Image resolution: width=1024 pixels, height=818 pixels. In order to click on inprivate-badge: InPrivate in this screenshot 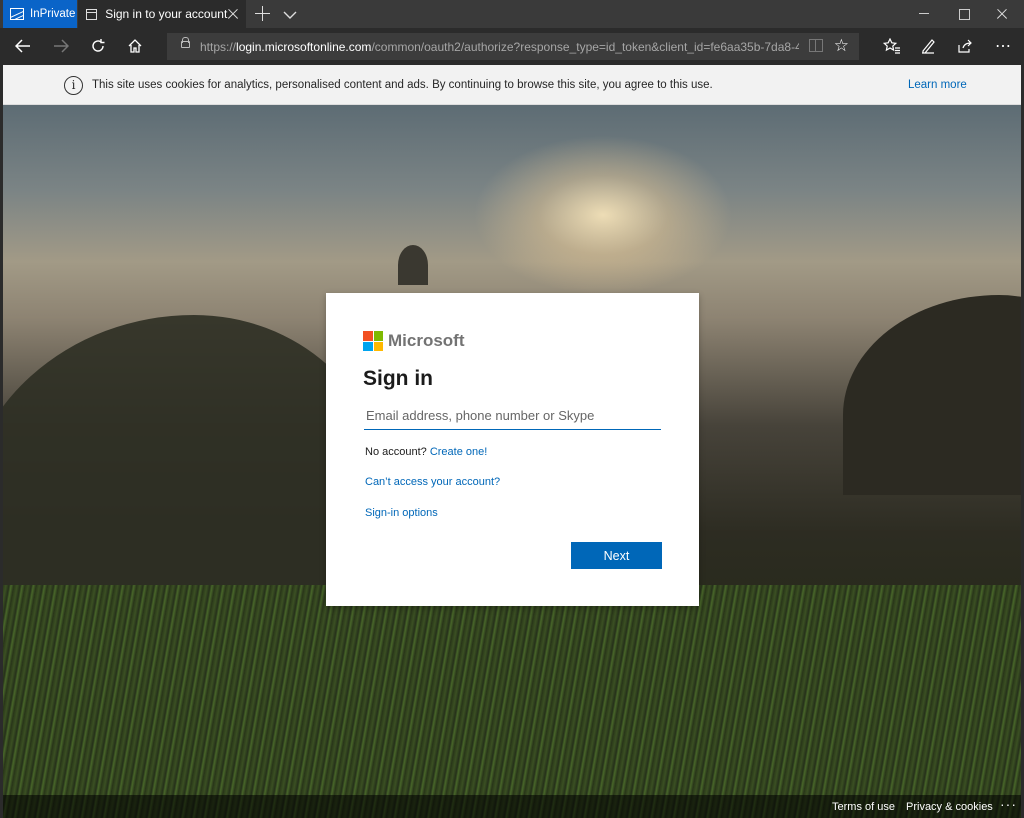, I will do `click(40, 14)`.